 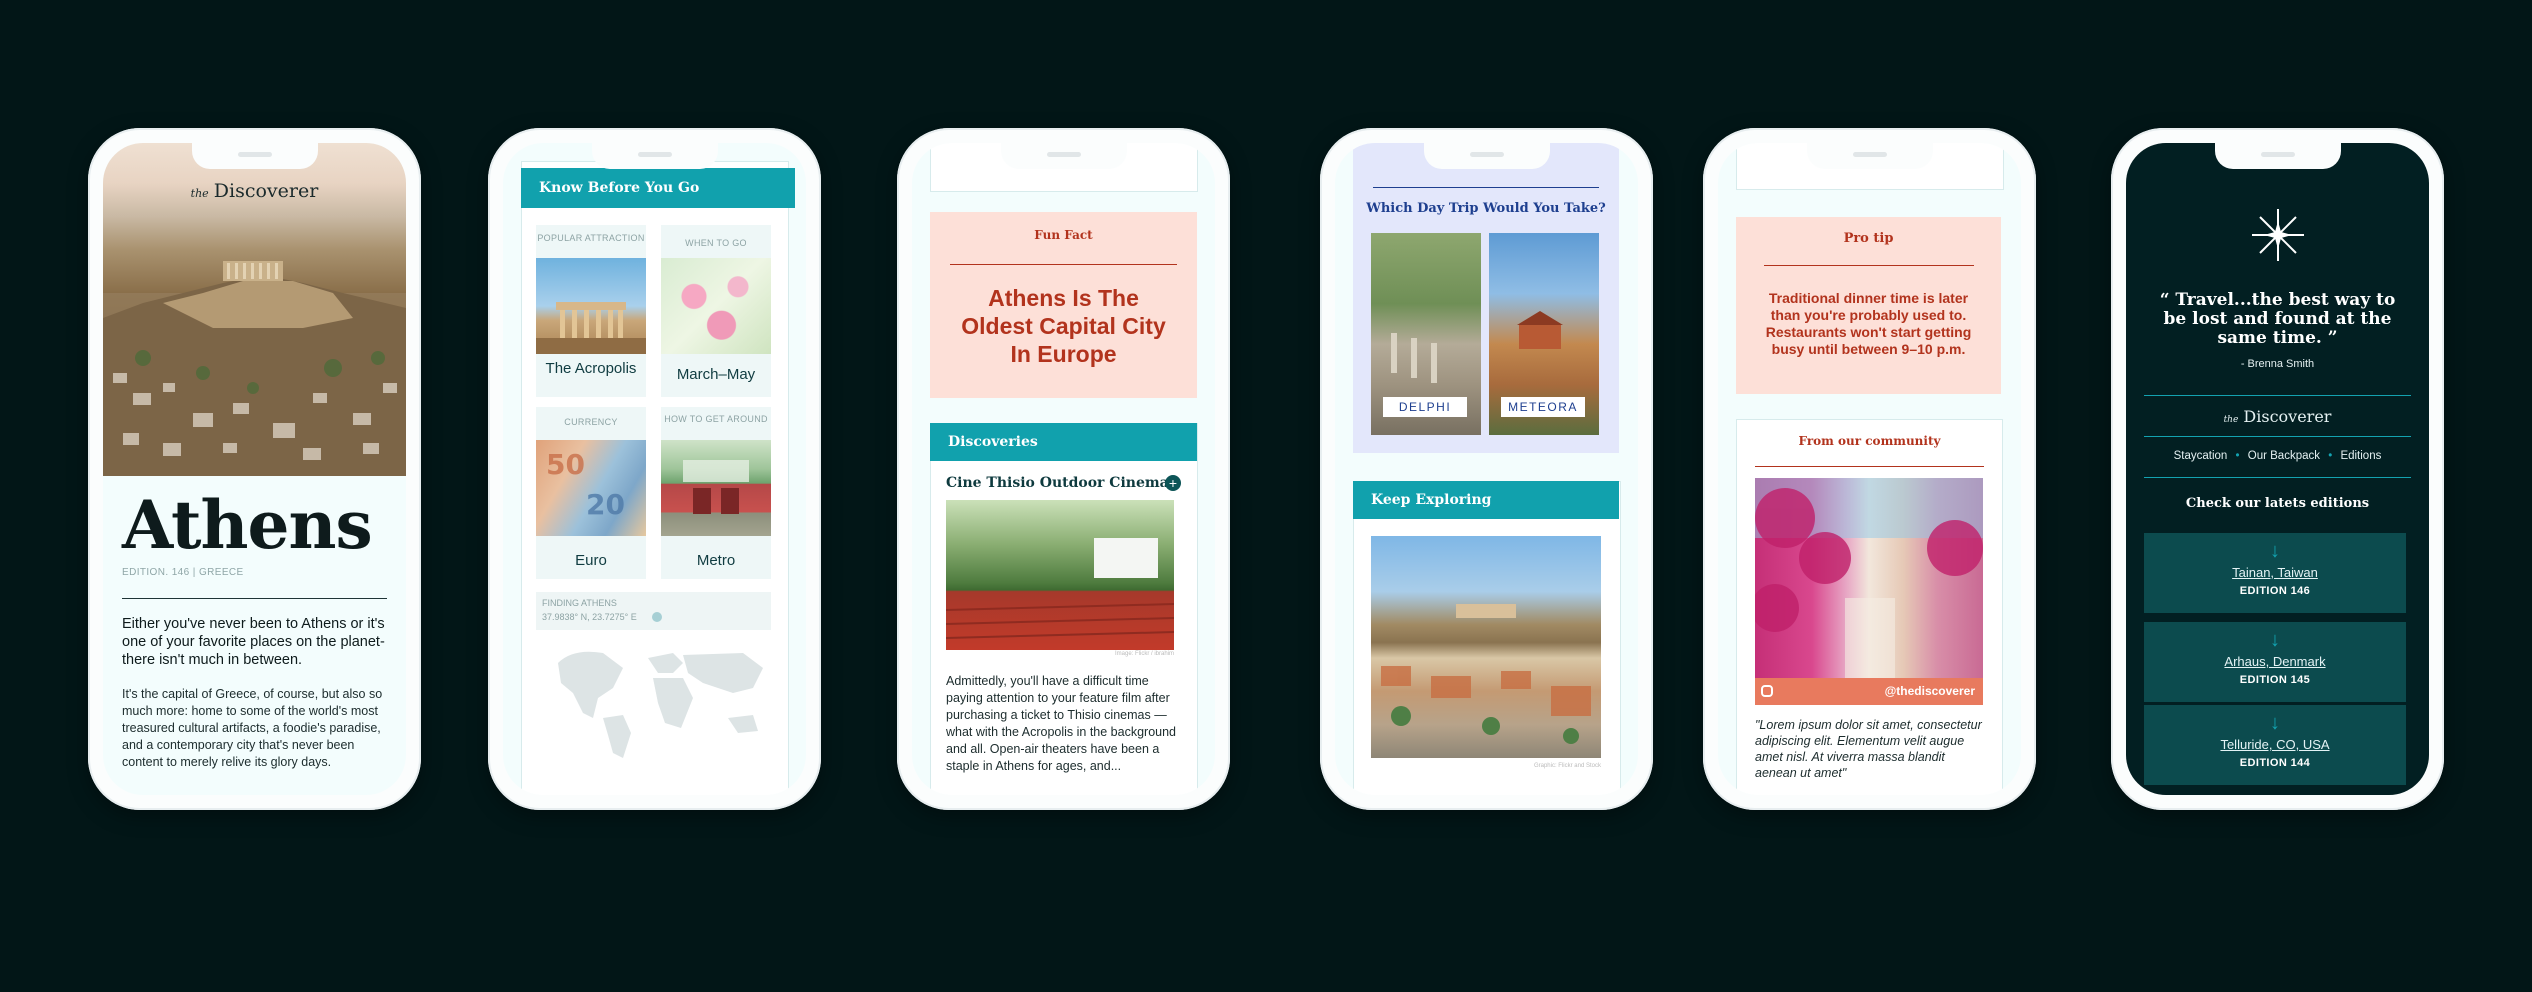 What do you see at coordinates (254, 191) in the screenshot?
I see `brand-logo: the Discoverer` at bounding box center [254, 191].